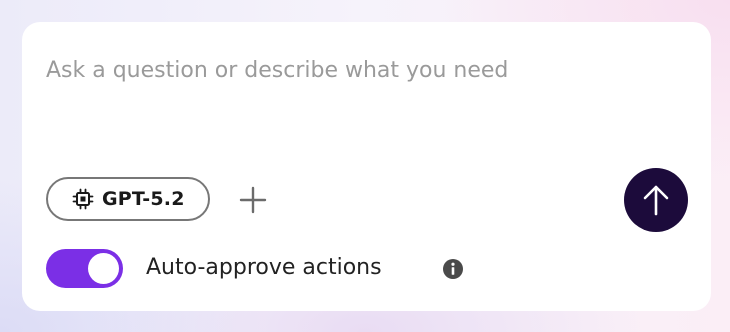 Image resolution: width=730 pixels, height=332 pixels. I want to click on add-button, so click(253, 200).